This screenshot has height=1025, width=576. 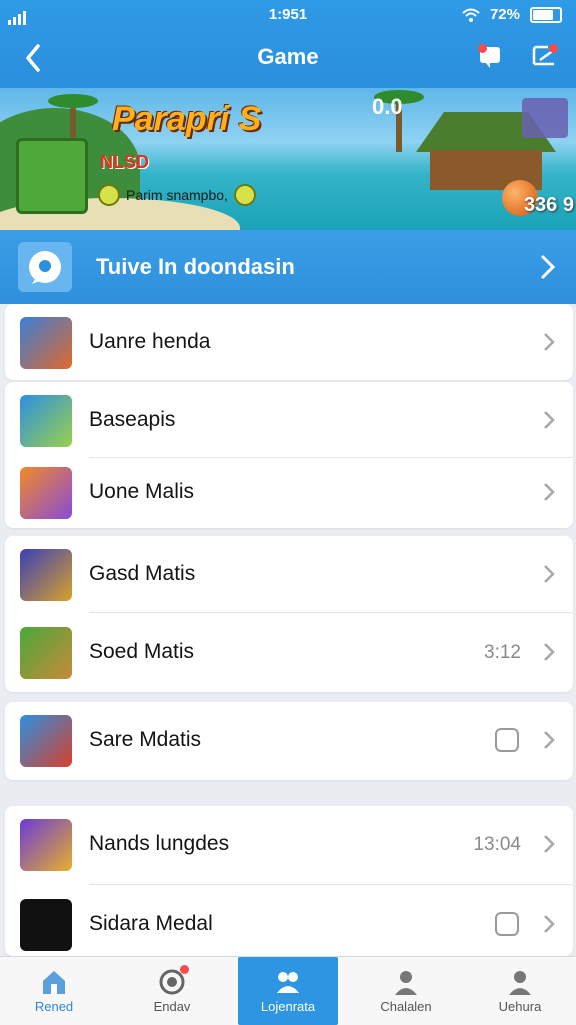 I want to click on game-group: Uanre henda, so click(x=289, y=342).